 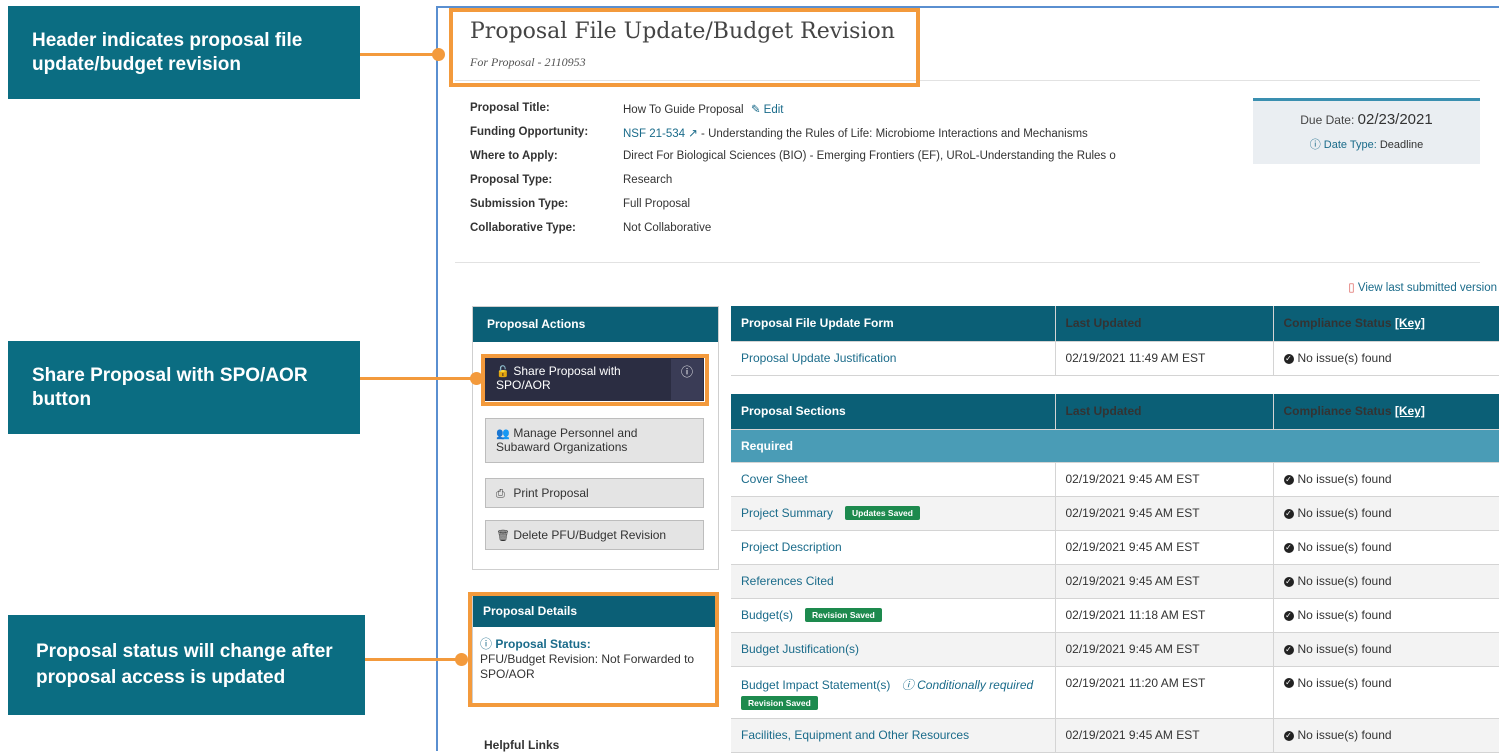 What do you see at coordinates (773, 110) in the screenshot?
I see `edit-label: Edit` at bounding box center [773, 110].